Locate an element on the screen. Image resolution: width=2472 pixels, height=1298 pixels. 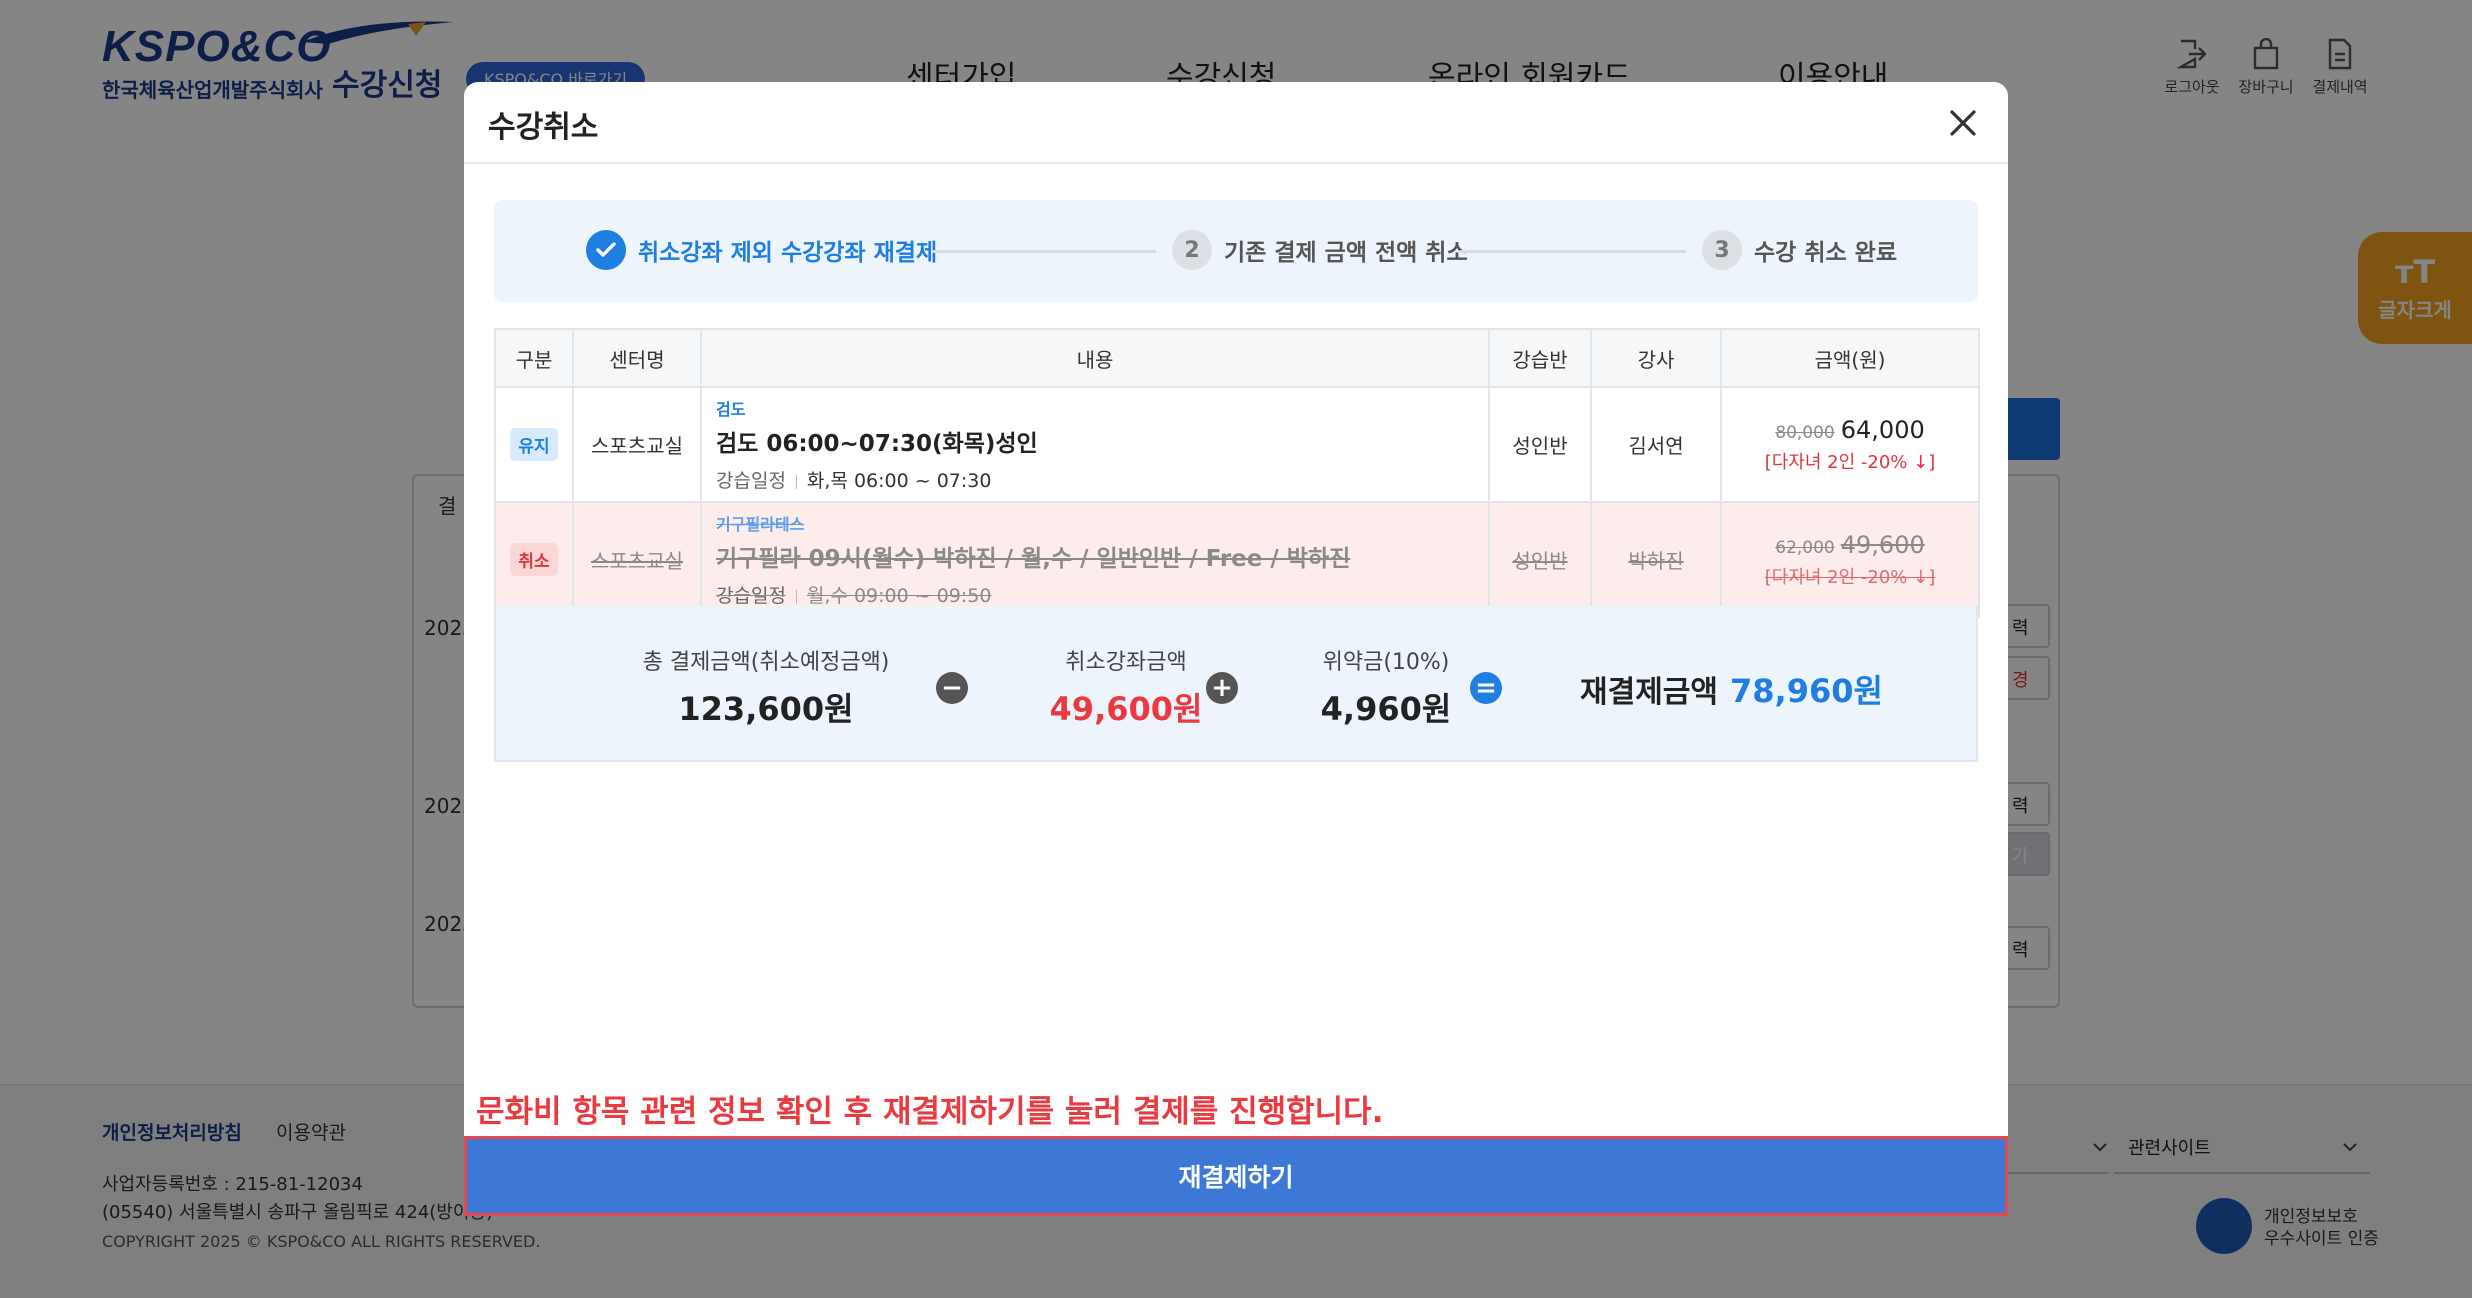
table-header-row: 구분 센터명 내용 강습반 강사 금액(원) is located at coordinates (1237, 358).